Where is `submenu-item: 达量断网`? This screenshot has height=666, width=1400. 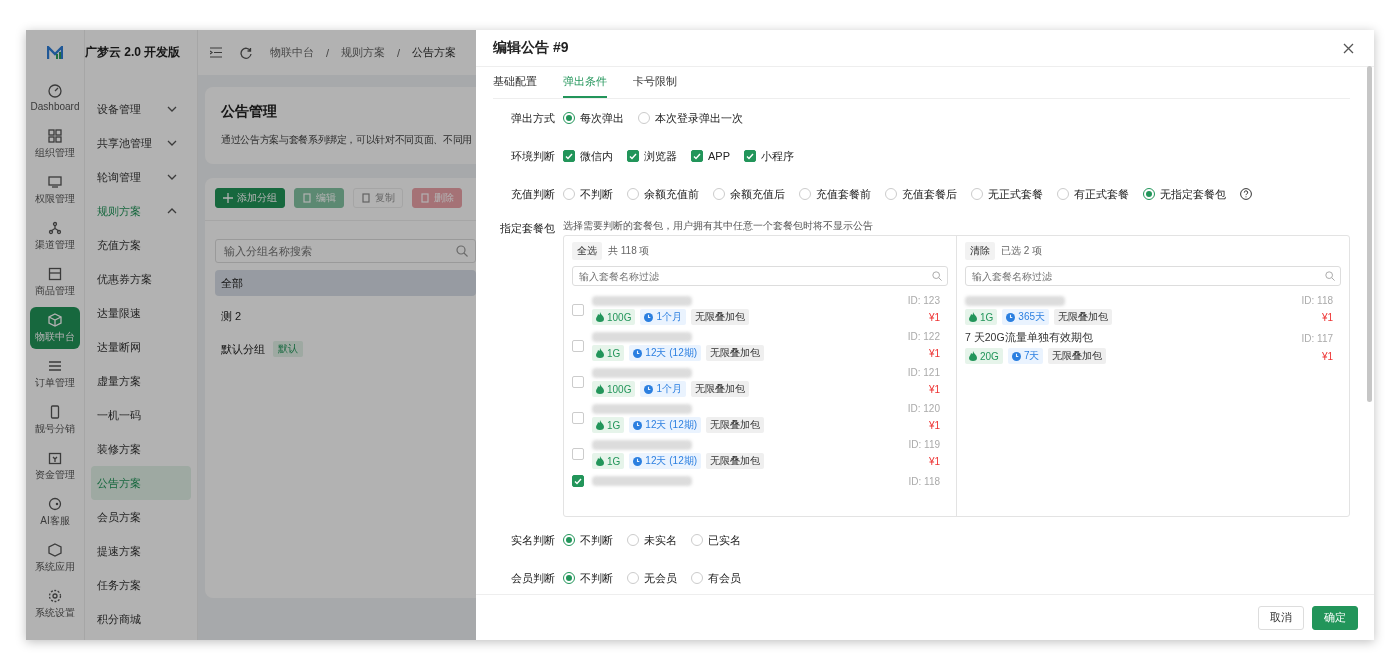 submenu-item: 达量断网 is located at coordinates (141, 347).